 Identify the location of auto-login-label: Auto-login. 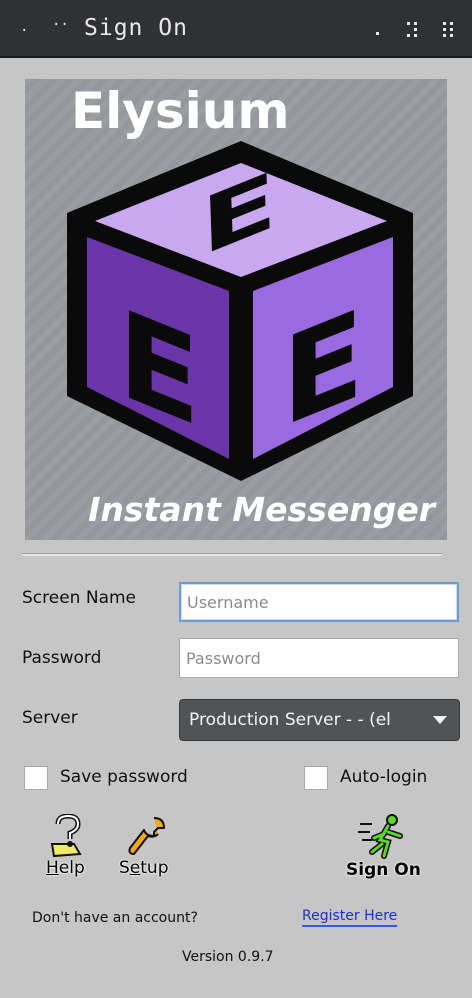
(383, 777).